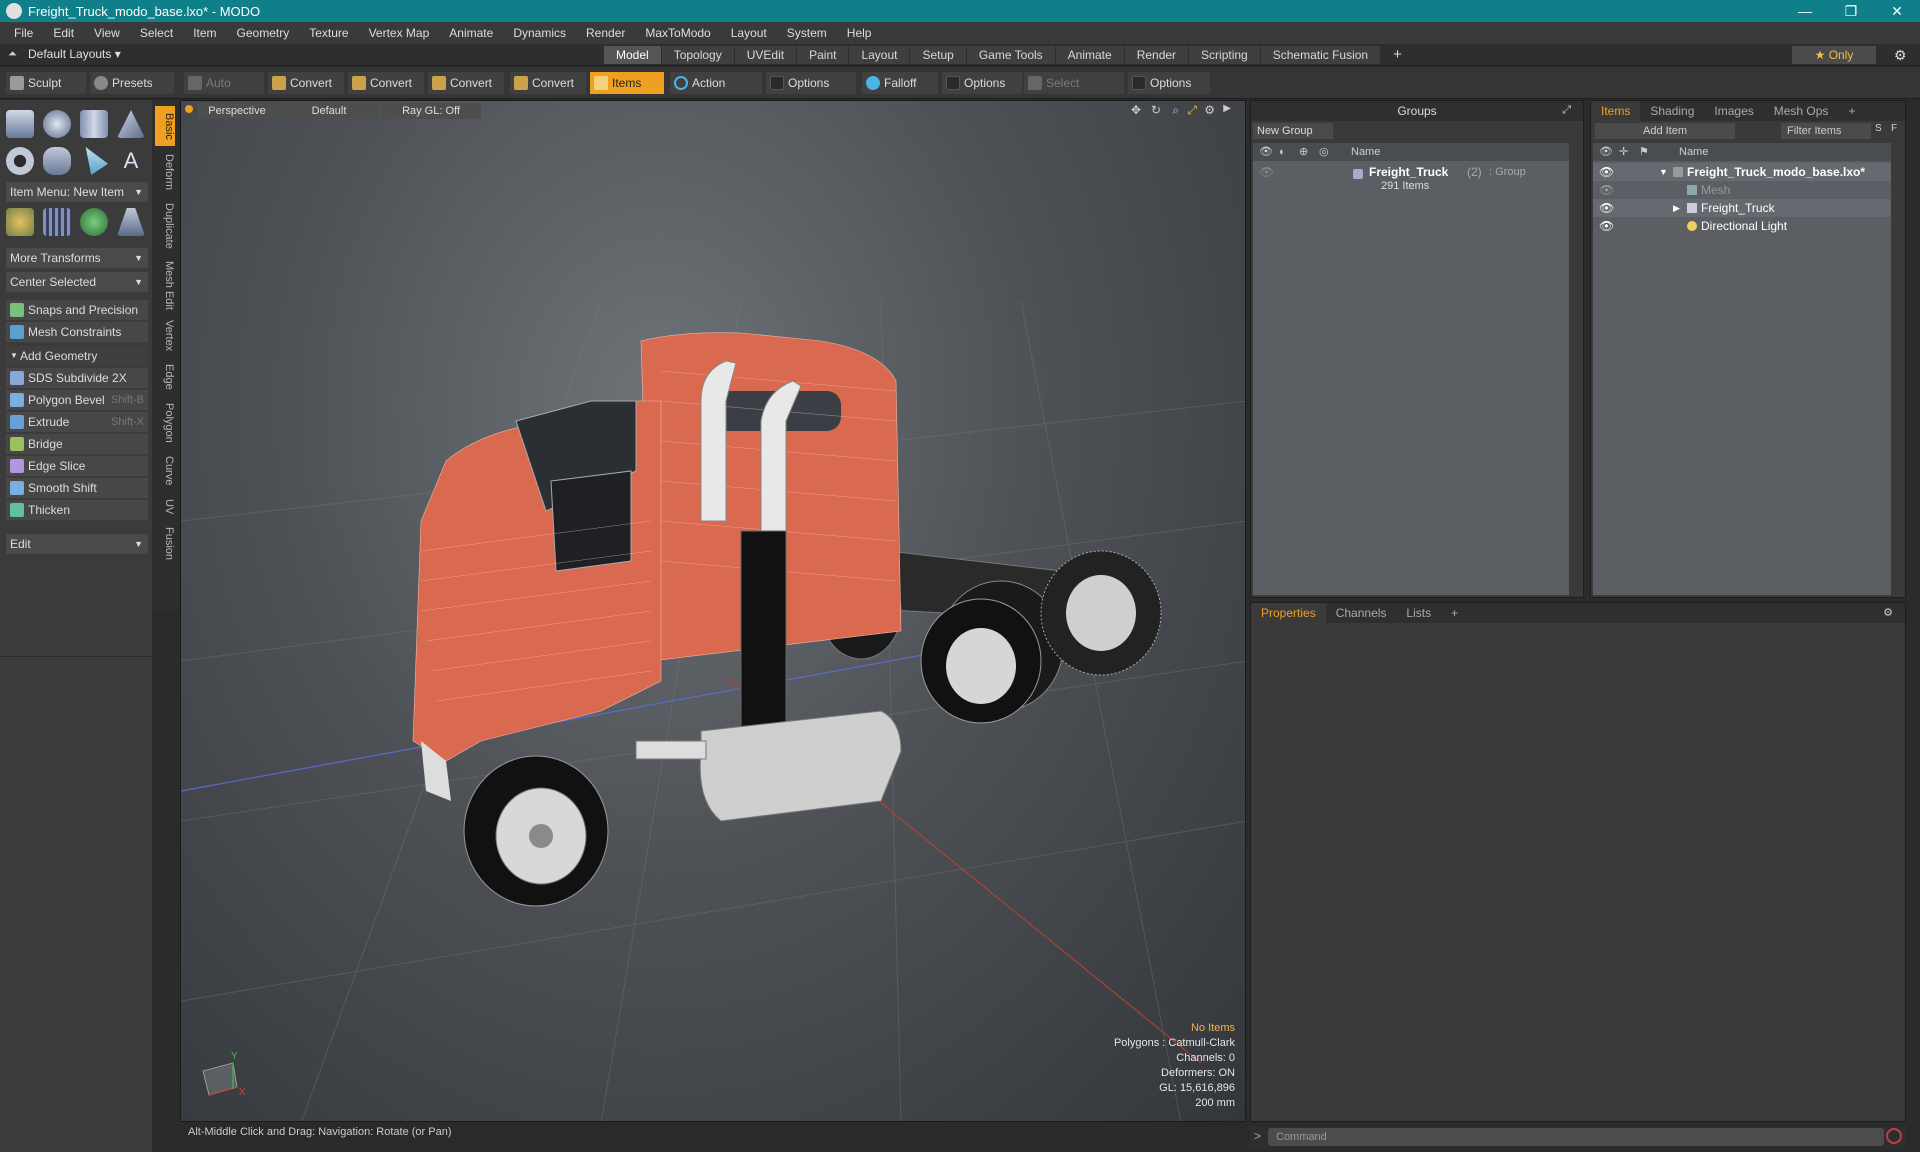 The height and width of the screenshot is (1152, 1920). What do you see at coordinates (165, 423) in the screenshot?
I see `sidetab-polygon: Polygon` at bounding box center [165, 423].